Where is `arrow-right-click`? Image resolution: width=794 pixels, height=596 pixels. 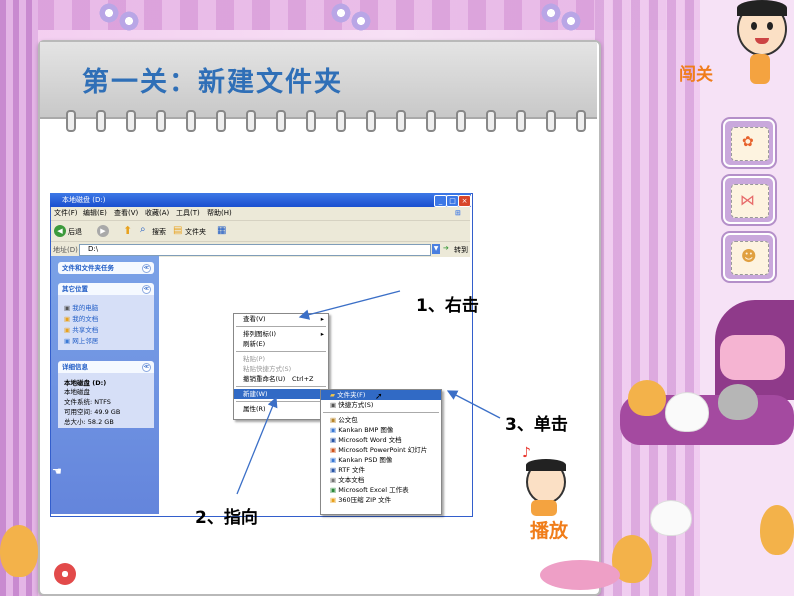 arrow-right-click is located at coordinates (349, 305).